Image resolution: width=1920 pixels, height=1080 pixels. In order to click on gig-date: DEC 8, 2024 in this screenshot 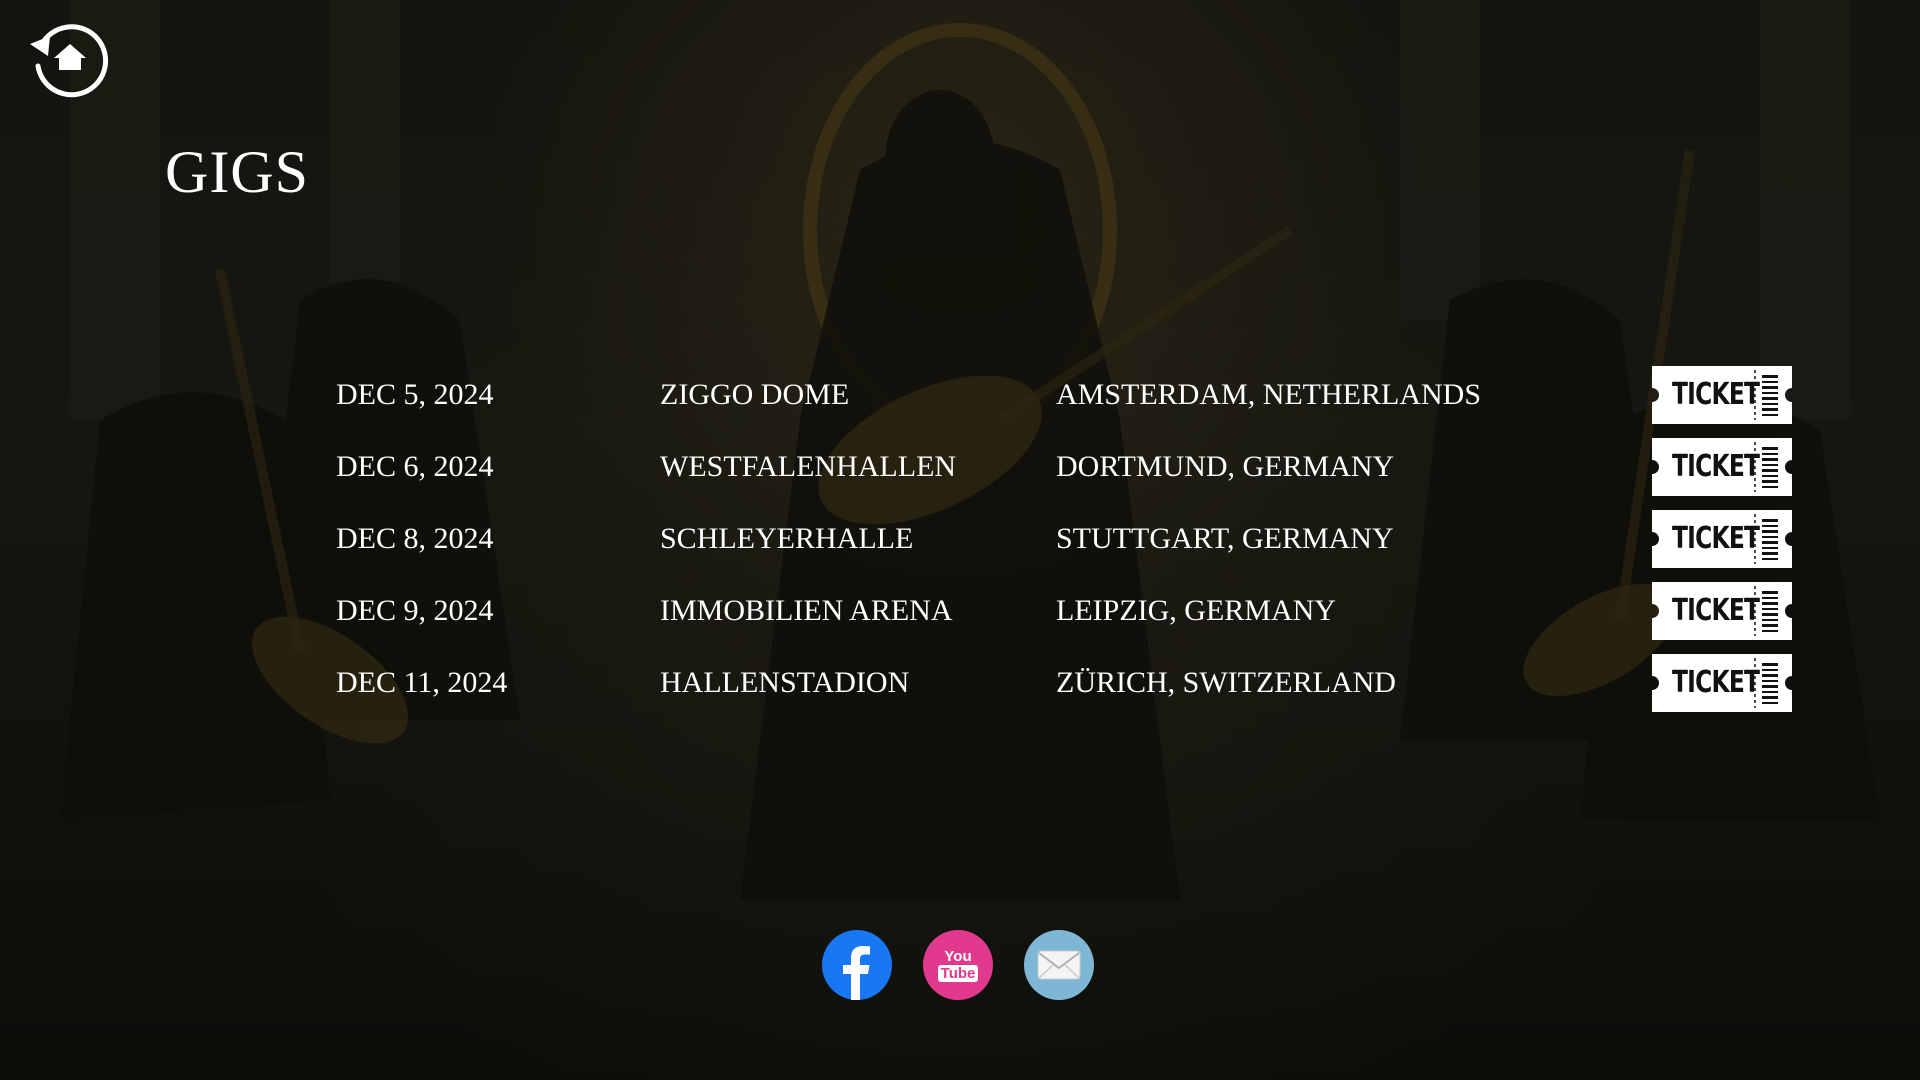, I will do `click(415, 538)`.